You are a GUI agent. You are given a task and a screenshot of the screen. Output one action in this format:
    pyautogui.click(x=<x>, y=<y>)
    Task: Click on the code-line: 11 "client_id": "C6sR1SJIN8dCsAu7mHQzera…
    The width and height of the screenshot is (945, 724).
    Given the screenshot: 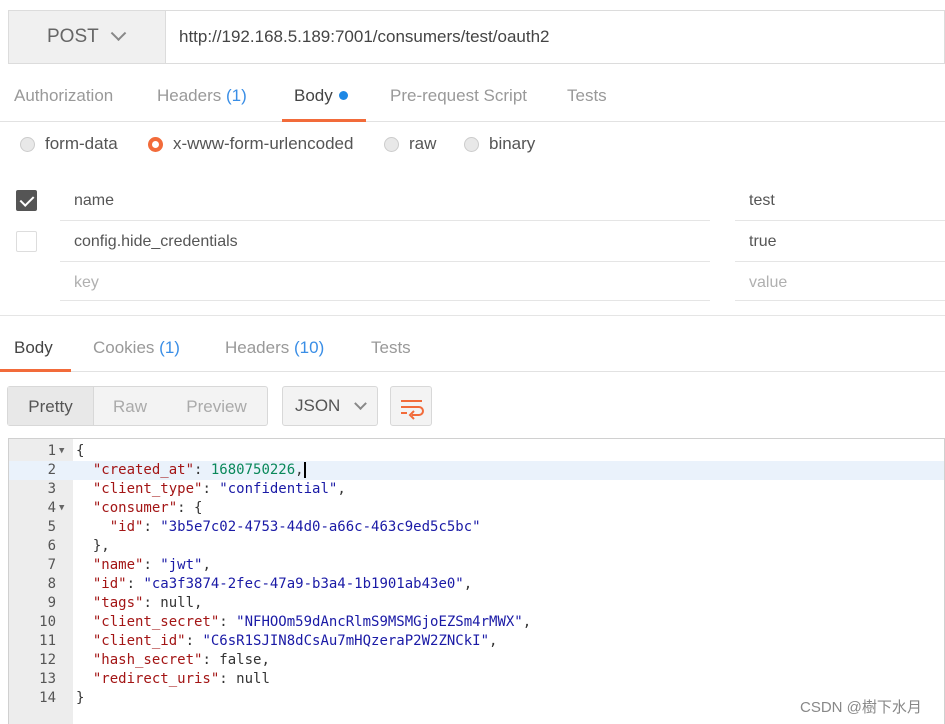 What is the action you would take?
    pyautogui.click(x=476, y=641)
    